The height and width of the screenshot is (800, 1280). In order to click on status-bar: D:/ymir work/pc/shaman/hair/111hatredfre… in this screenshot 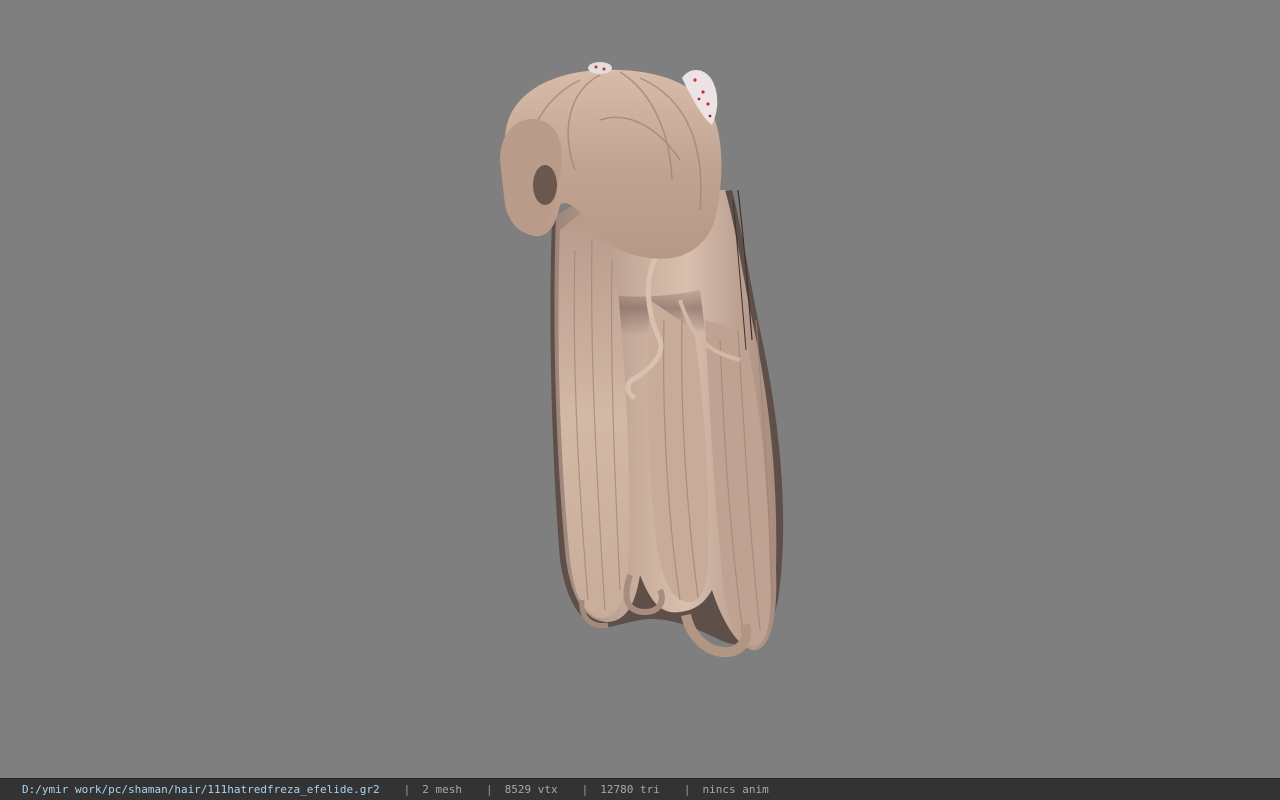, I will do `click(640, 789)`.